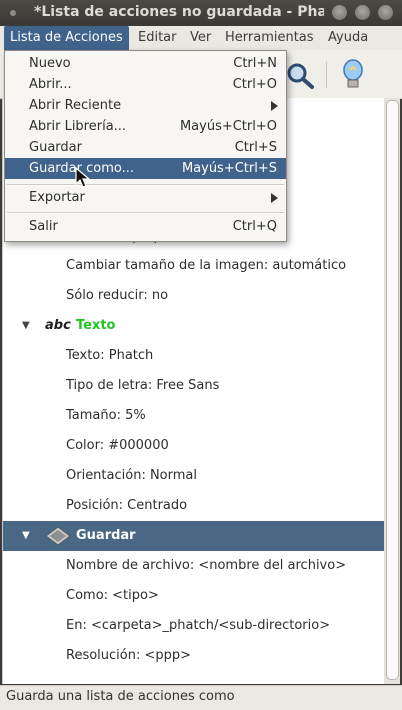 This screenshot has width=402, height=710. I want to click on menu-item-salir: Salir Ctrl+Q, so click(145, 226).